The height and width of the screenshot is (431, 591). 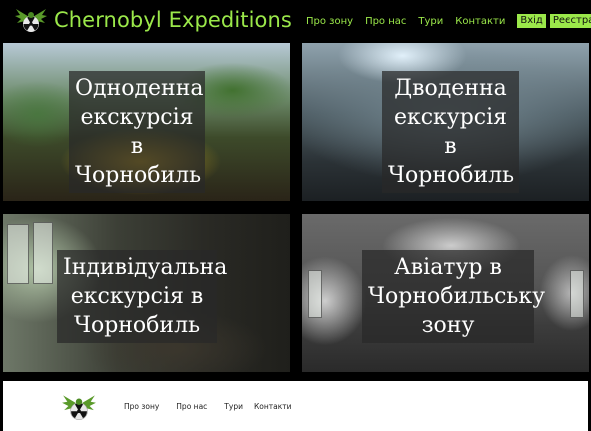 I want to click on login-button: Вхід, so click(x=531, y=21).